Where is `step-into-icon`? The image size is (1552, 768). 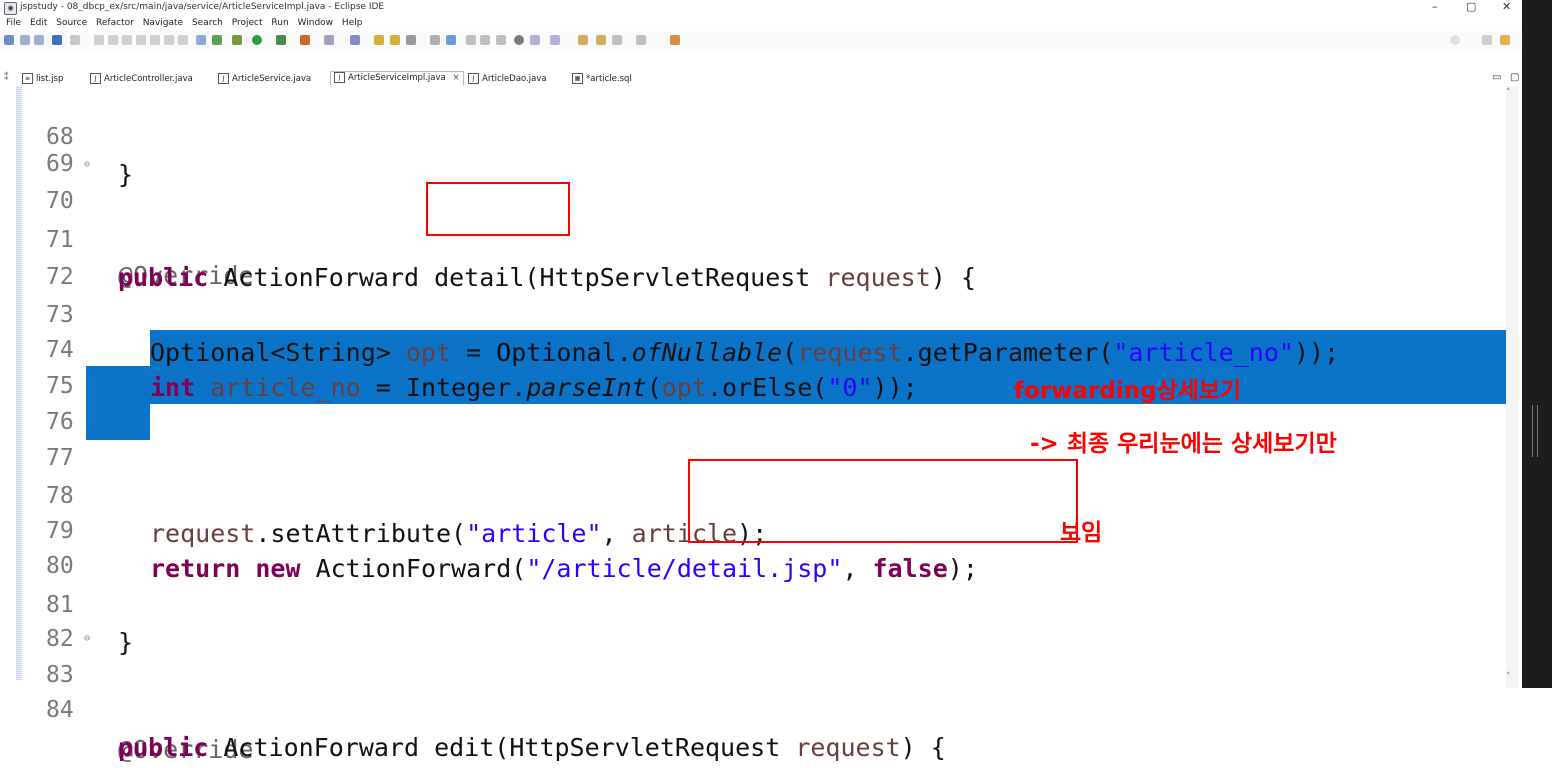
step-into-icon is located at coordinates (155, 40).